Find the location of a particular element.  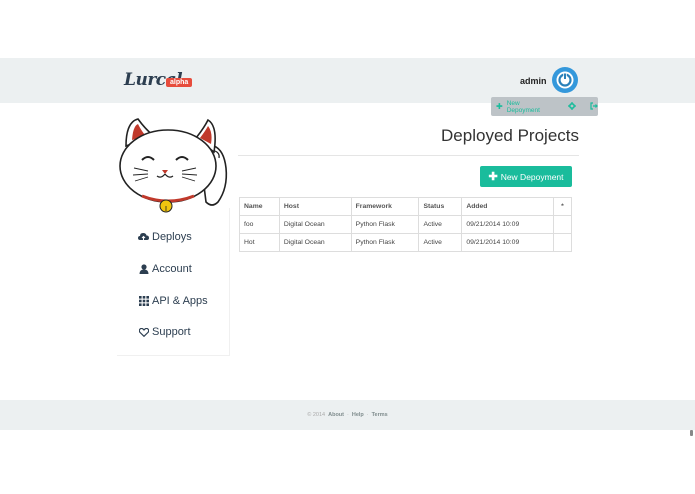

column-header-framework: Framework is located at coordinates (385, 206).